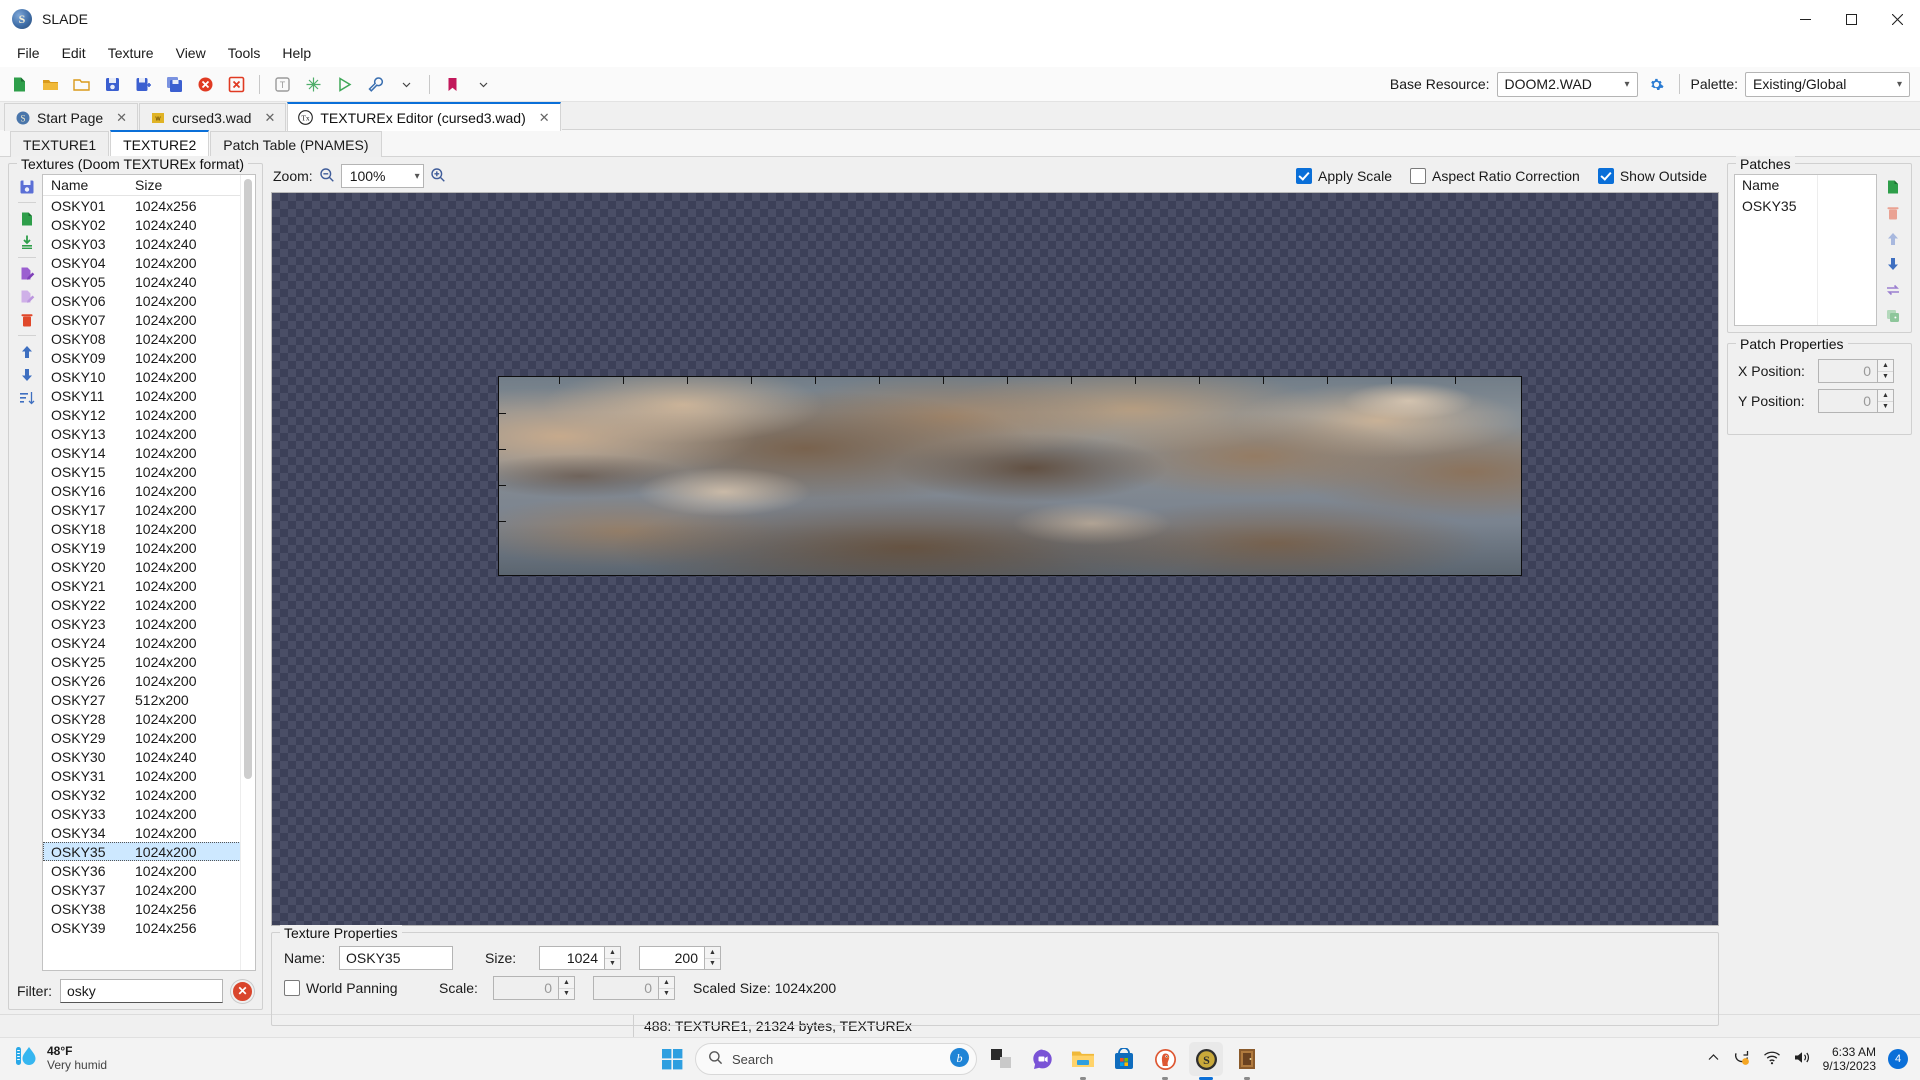 This screenshot has width=1920, height=1080. Describe the element at coordinates (1893, 238) in the screenshot. I see `patch-up-icon` at that location.